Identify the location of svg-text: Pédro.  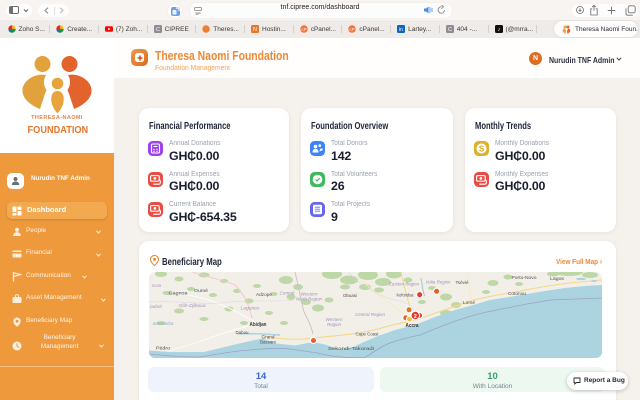
(163, 348).